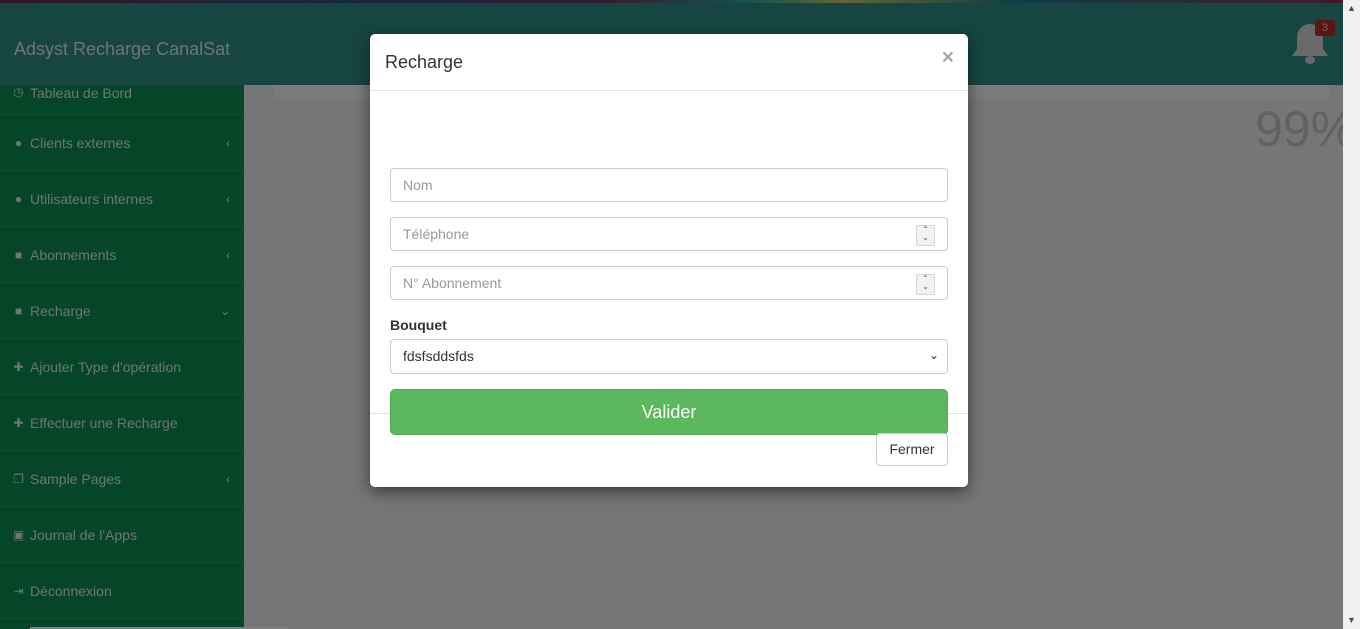 The image size is (1360, 629). I want to click on fermer-button: Fermer, so click(912, 449).